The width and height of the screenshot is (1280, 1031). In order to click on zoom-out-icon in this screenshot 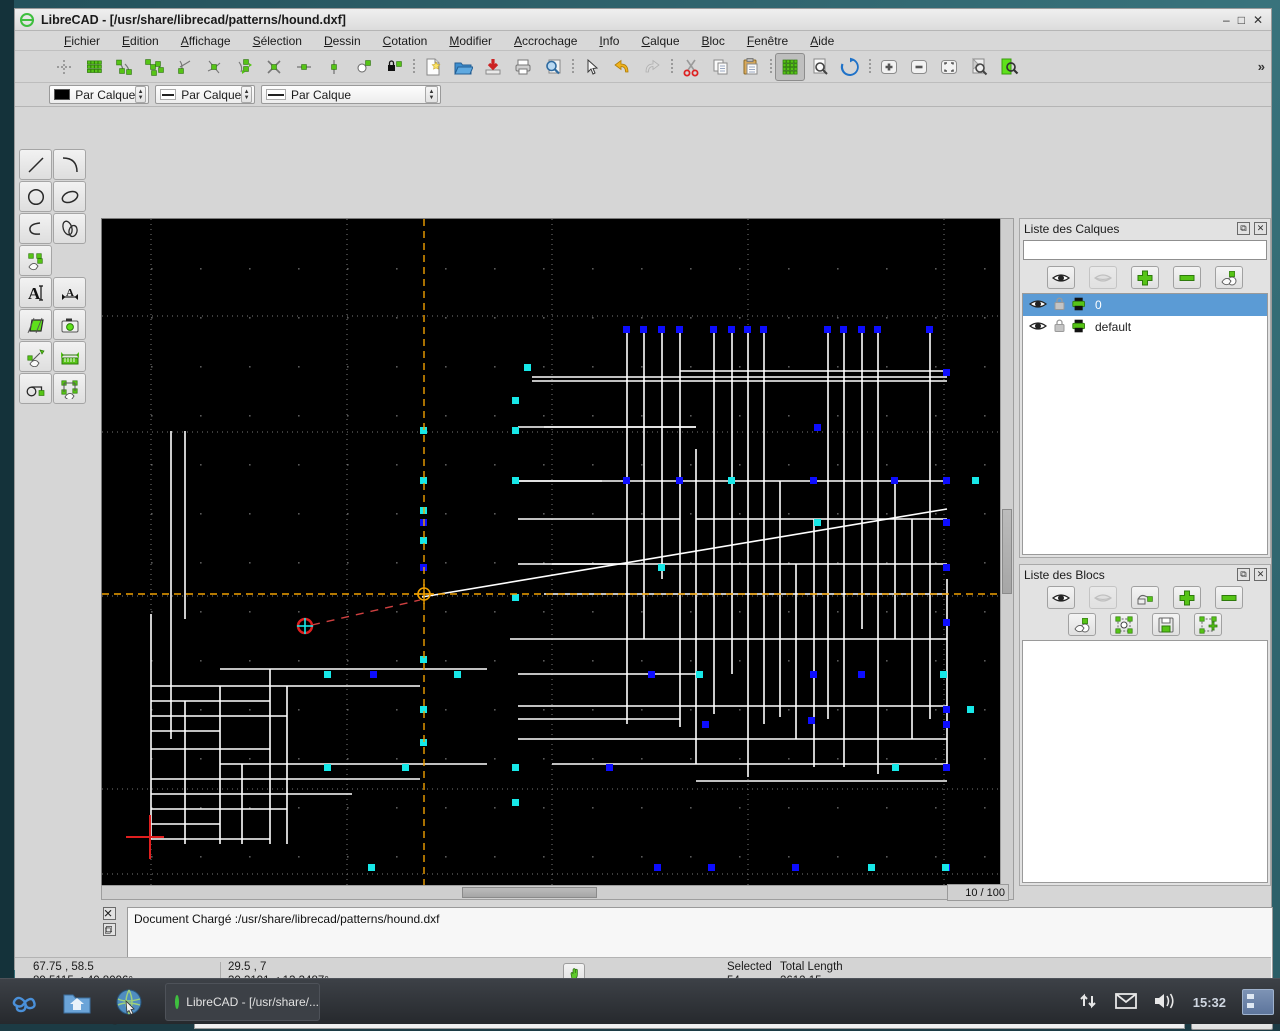, I will do `click(919, 67)`.